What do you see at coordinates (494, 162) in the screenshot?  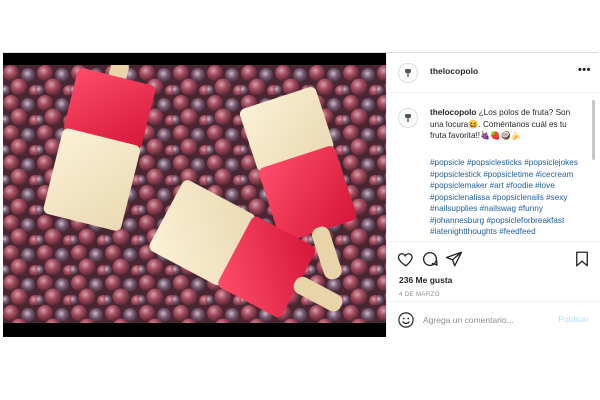 I see `hashtag-link: #popsiclesticks` at bounding box center [494, 162].